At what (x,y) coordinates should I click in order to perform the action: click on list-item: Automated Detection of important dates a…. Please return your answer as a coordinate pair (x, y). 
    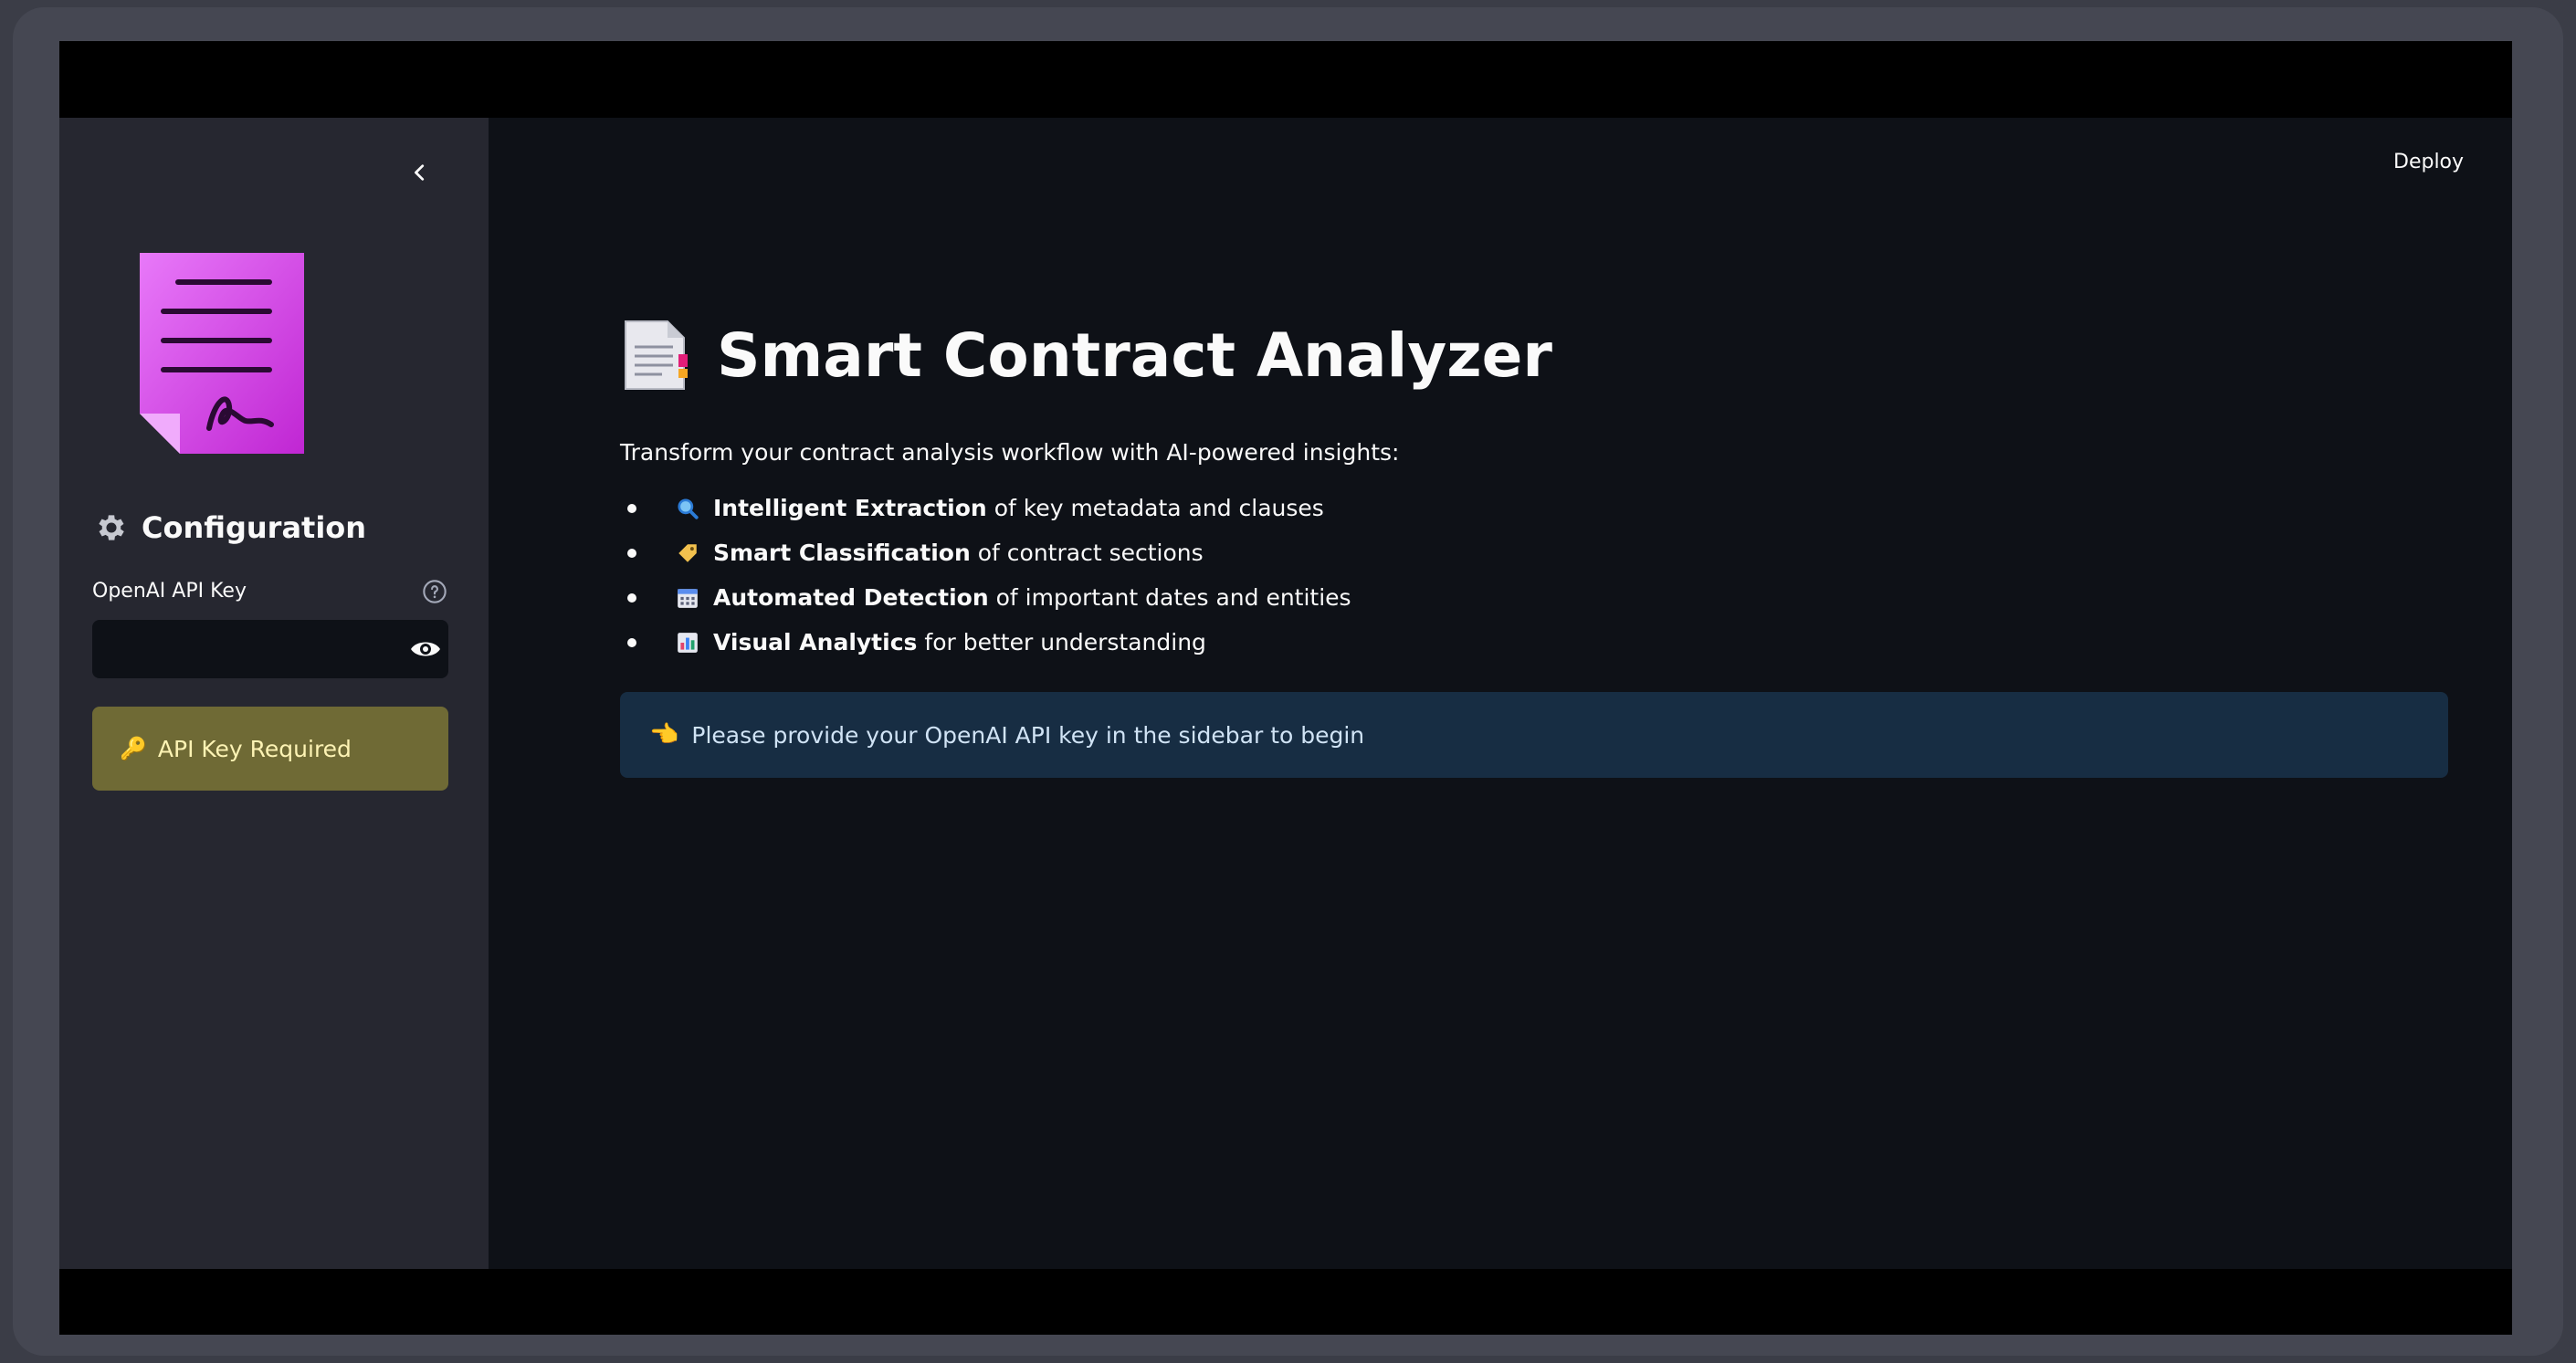
    Looking at the image, I should click on (1534, 597).